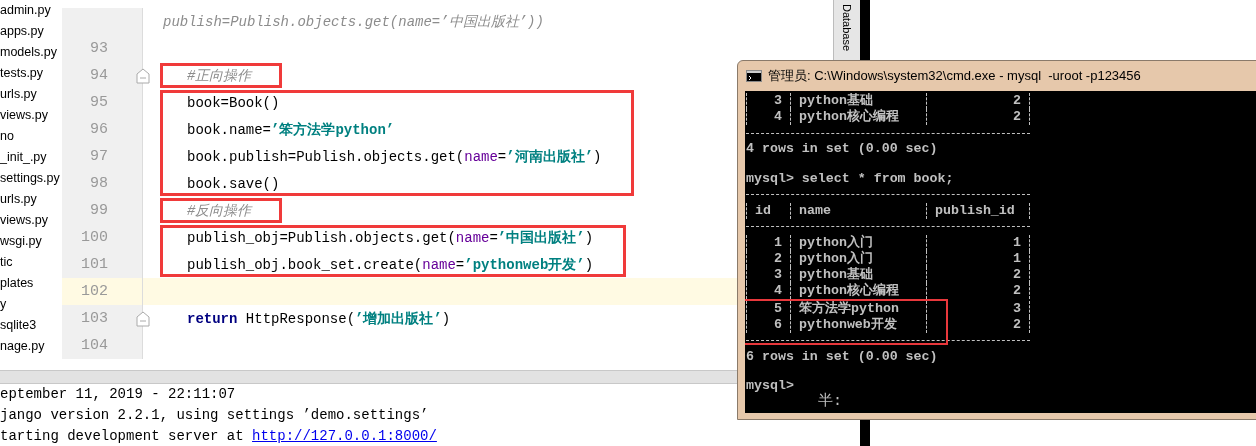 The width and height of the screenshot is (1256, 446). What do you see at coordinates (390, 264) in the screenshot?
I see `code-line: publish_obj.book_set.create(name=’pythonweb开发’)` at bounding box center [390, 264].